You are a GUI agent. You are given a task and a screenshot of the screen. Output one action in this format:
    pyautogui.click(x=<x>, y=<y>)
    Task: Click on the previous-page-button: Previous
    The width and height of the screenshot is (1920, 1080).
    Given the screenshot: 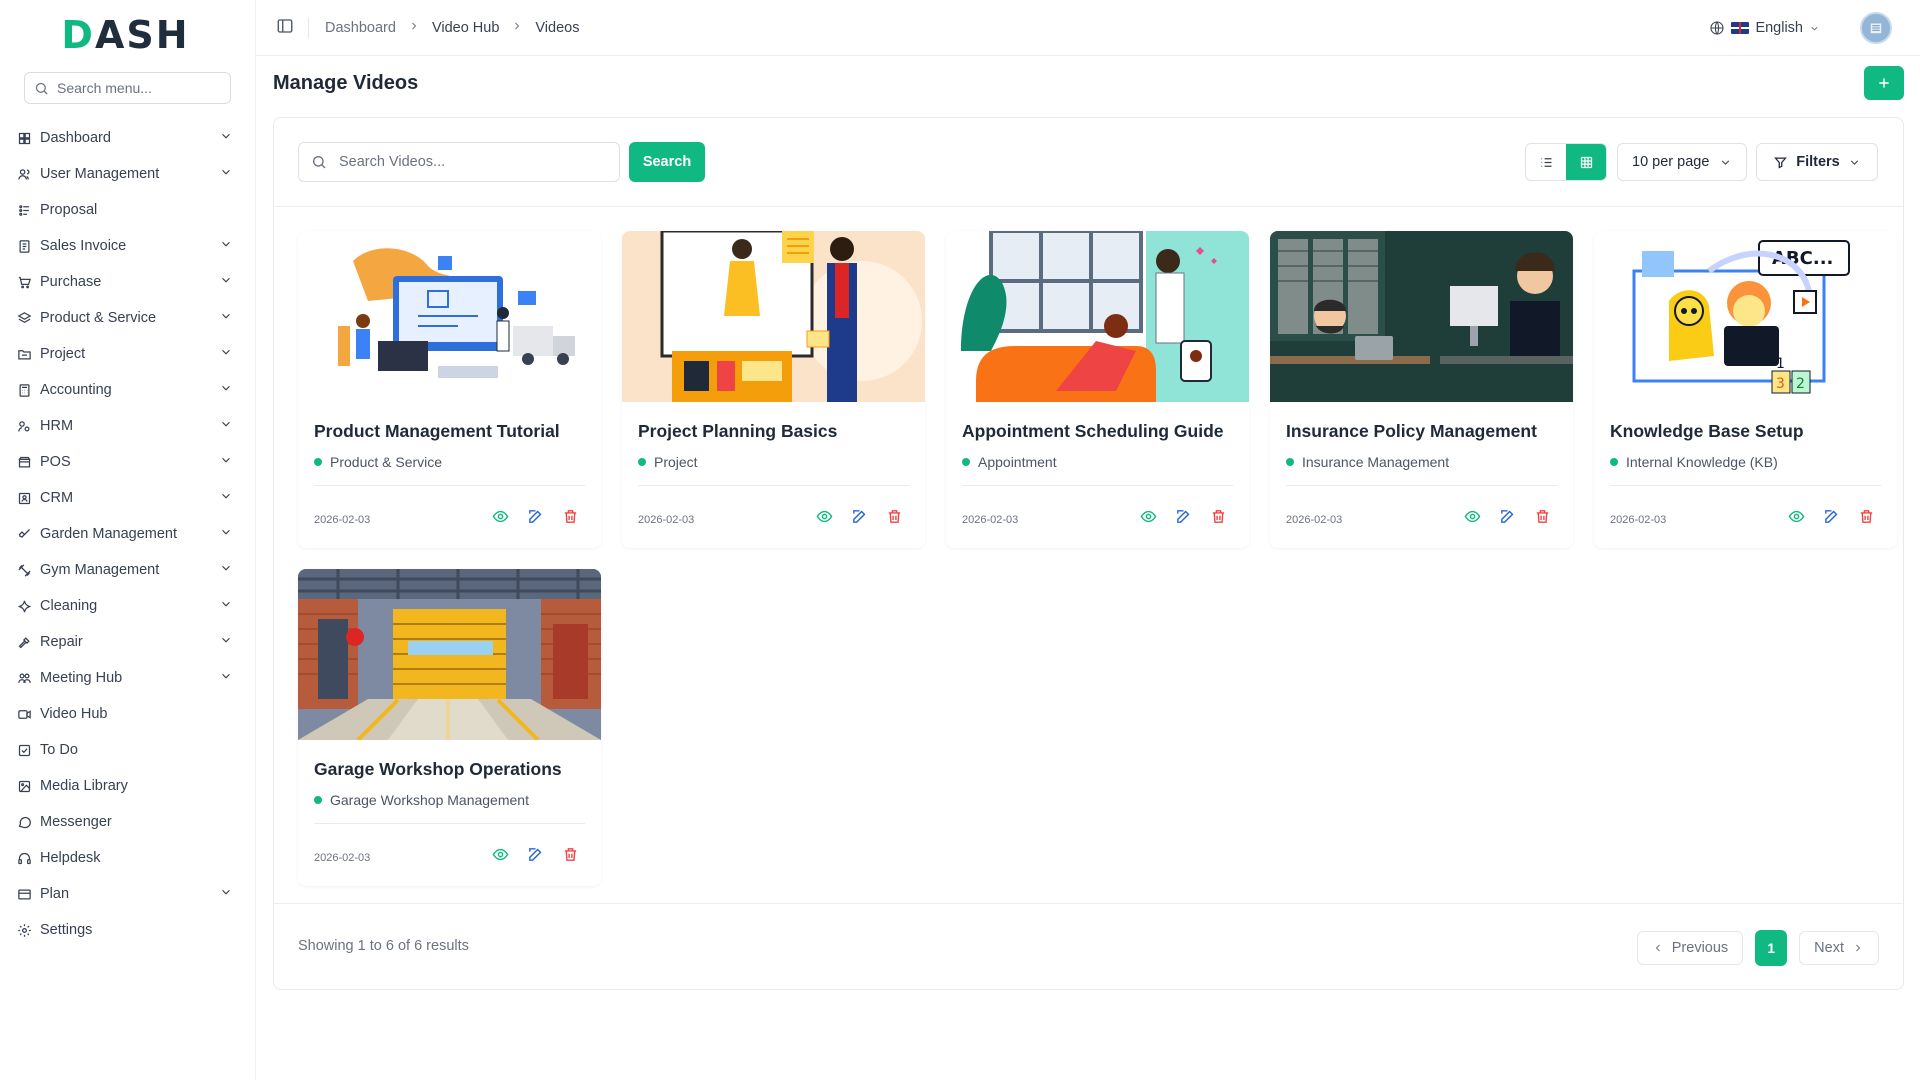 What is the action you would take?
    pyautogui.click(x=1690, y=948)
    